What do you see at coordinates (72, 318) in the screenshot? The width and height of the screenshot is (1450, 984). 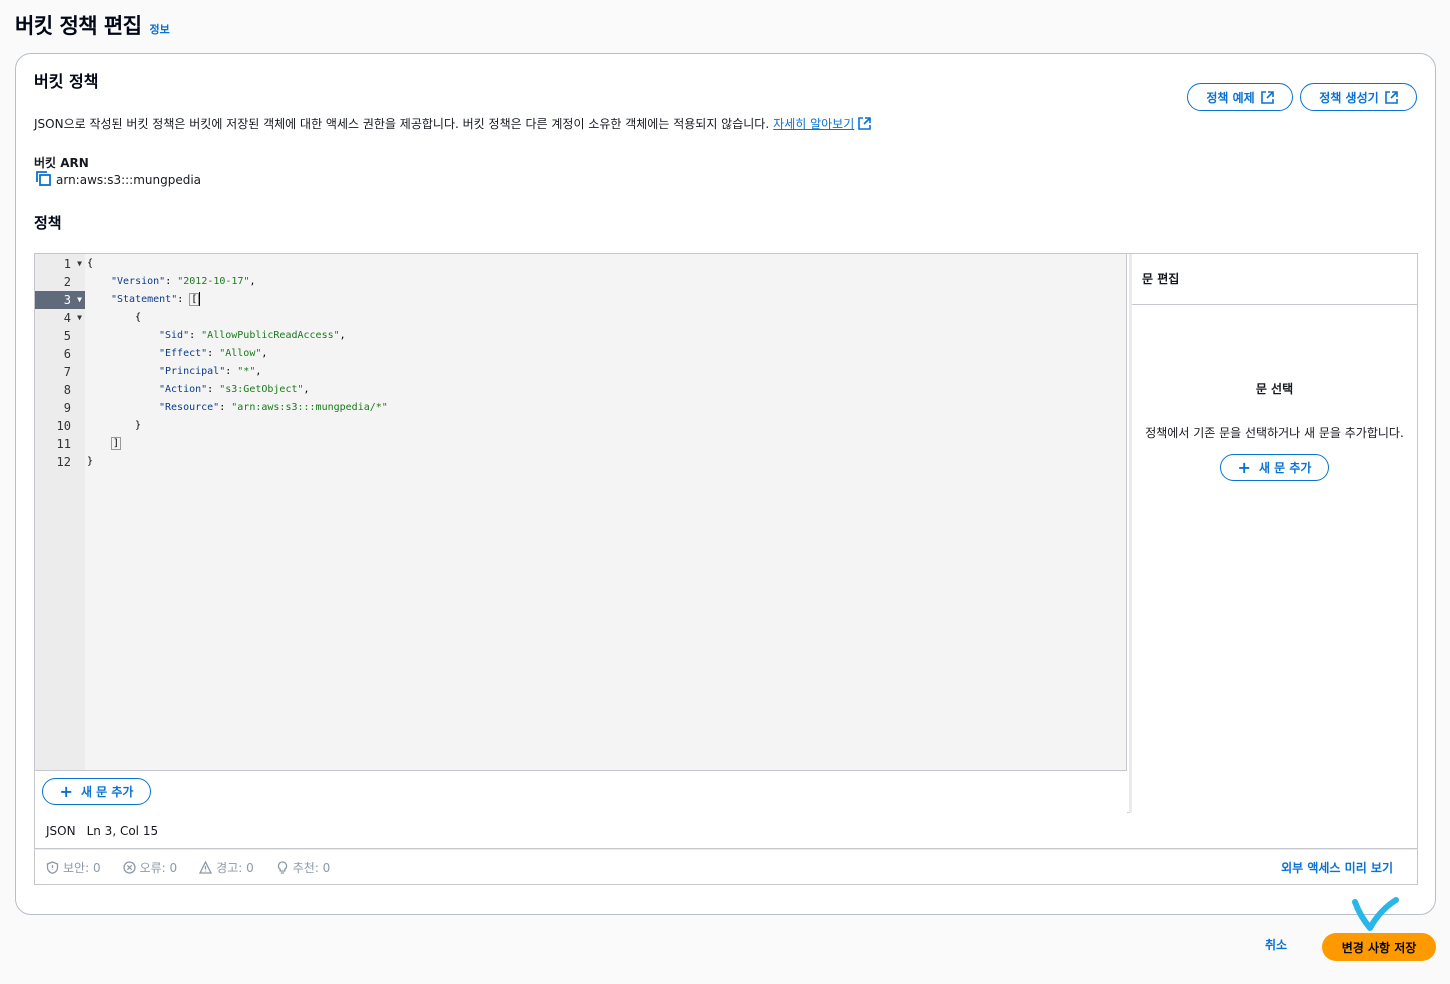 I see `line-number: 4 ▼` at bounding box center [72, 318].